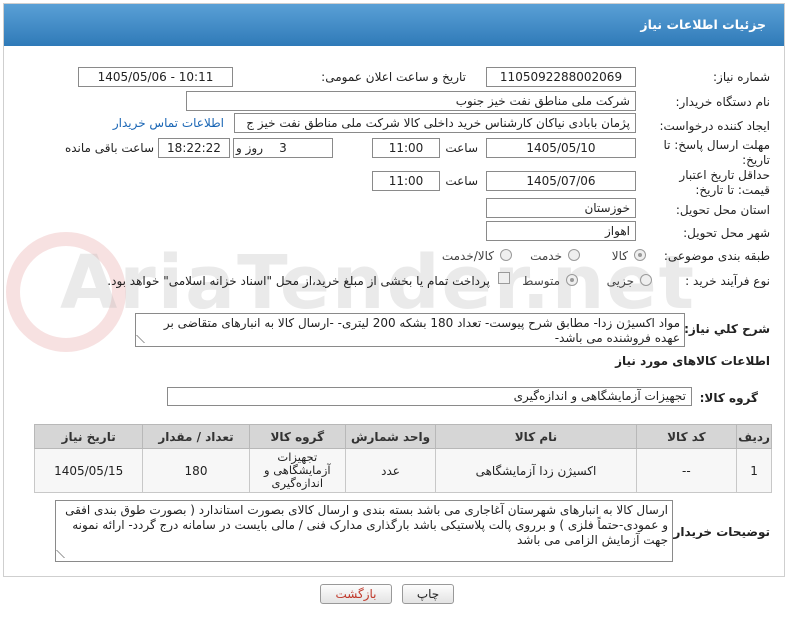 Image resolution: width=788 pixels, height=619 pixels. Describe the element at coordinates (506, 255) in the screenshot. I see `category-radio-both` at that location.